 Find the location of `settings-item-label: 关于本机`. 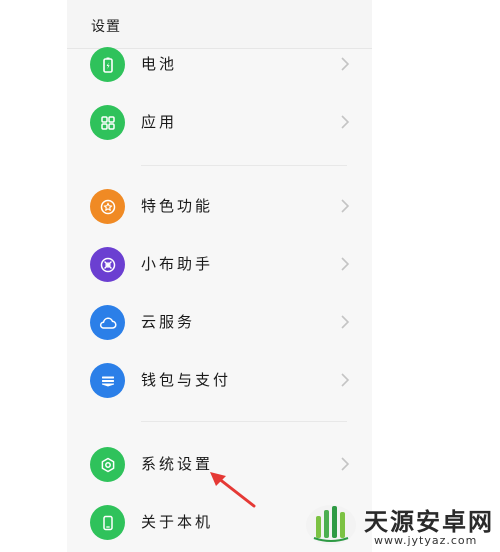

settings-item-label: 关于本机 is located at coordinates (177, 522).